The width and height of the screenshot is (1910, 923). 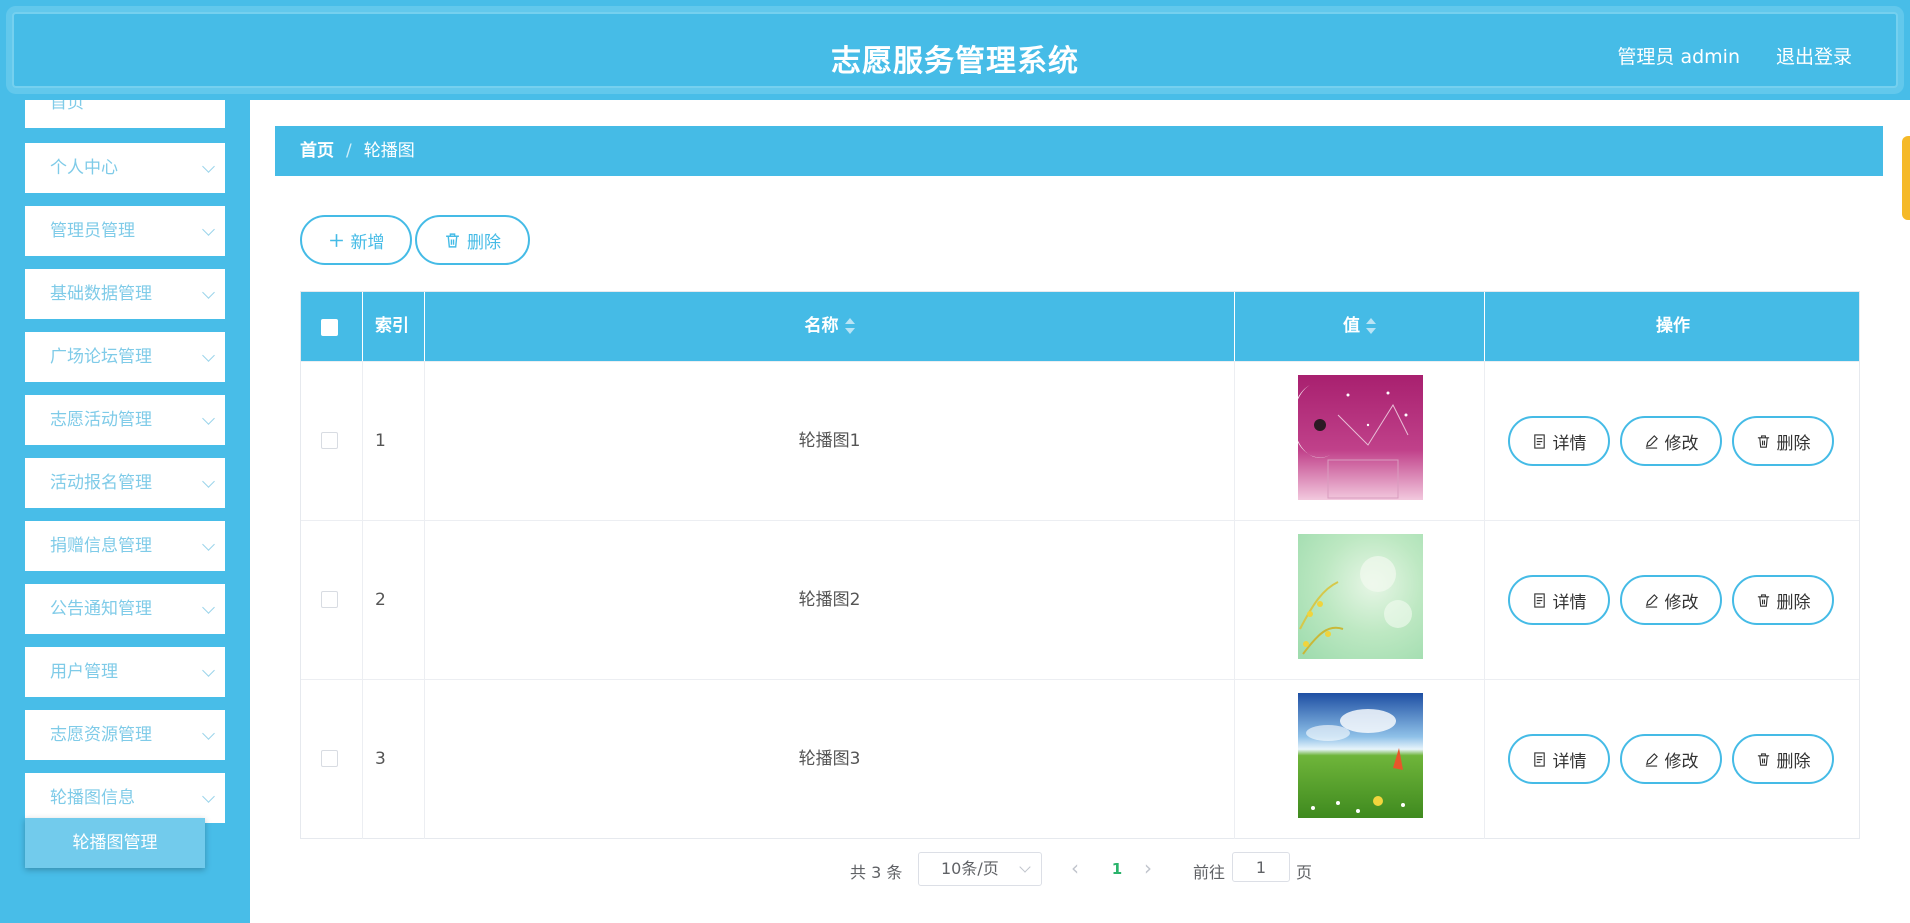 I want to click on prev-page-button: ‹, so click(x=1075, y=869).